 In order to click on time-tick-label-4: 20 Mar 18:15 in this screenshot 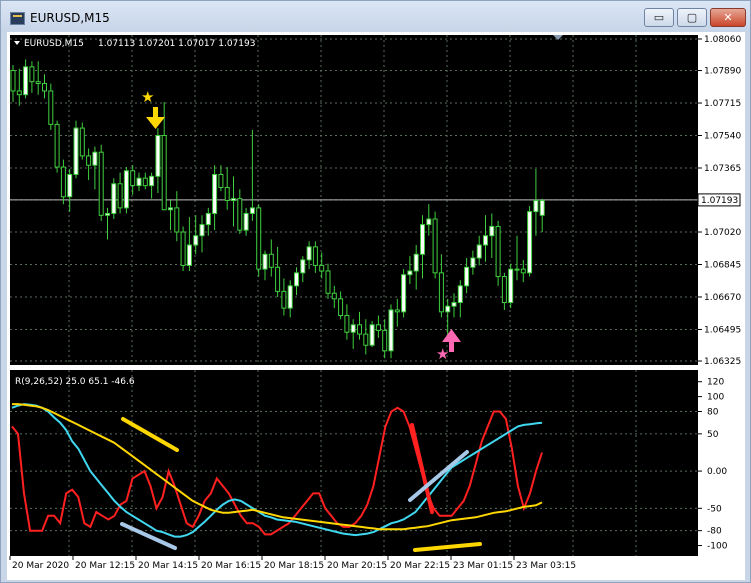, I will do `click(294, 566)`.